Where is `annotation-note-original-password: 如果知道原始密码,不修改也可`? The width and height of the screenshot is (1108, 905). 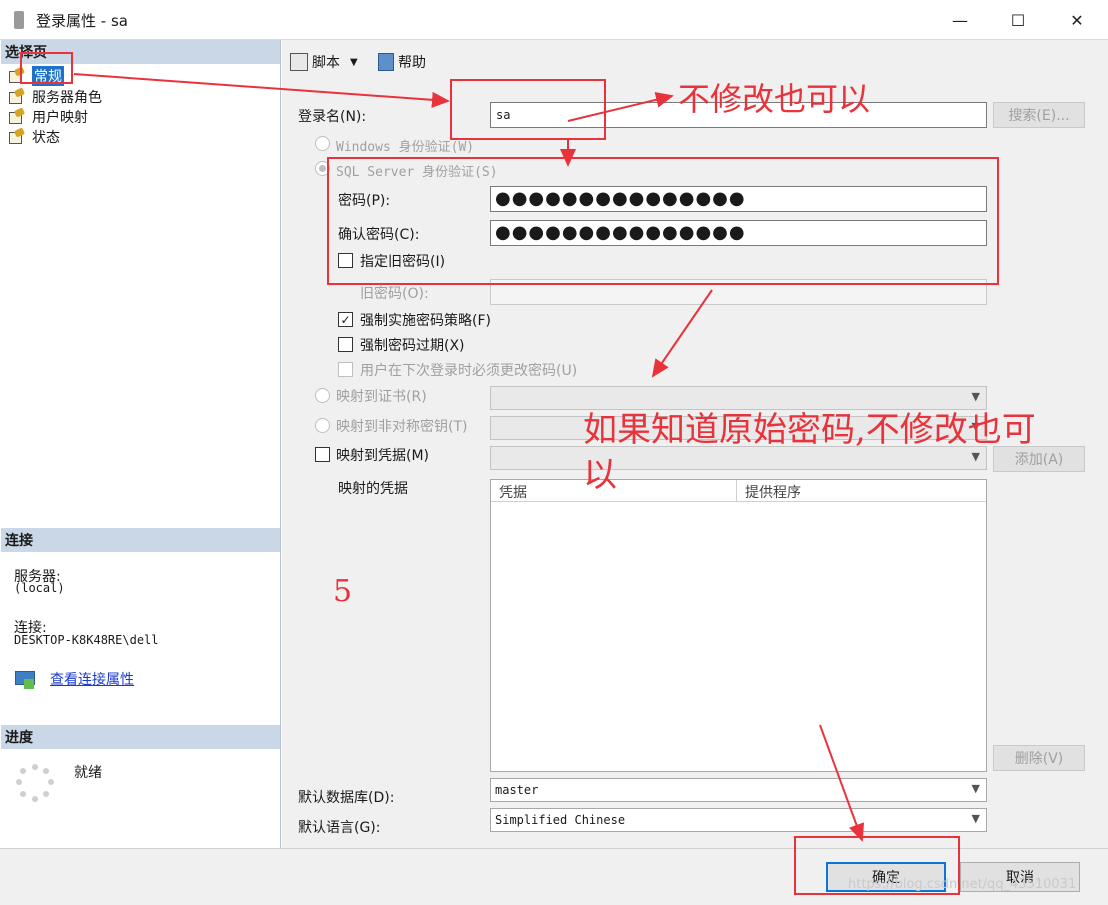 annotation-note-original-password: 如果知道原始密码,不修改也可 is located at coordinates (809, 430).